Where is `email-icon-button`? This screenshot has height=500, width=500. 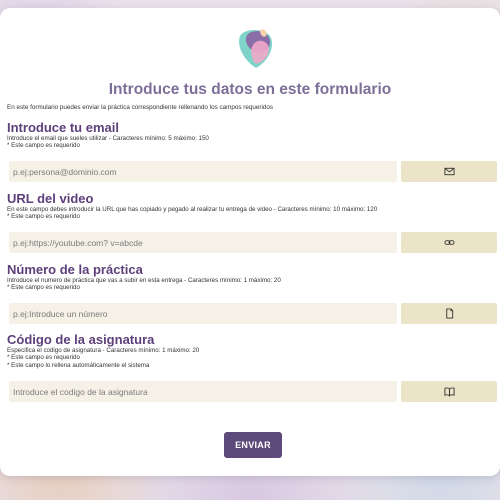 email-icon-button is located at coordinates (449, 171).